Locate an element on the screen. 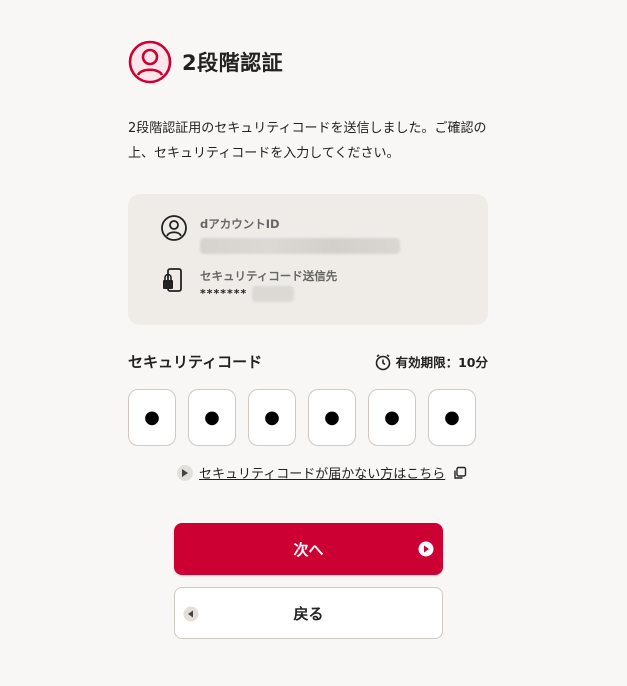  page-header: 2段階認証 is located at coordinates (205, 62).